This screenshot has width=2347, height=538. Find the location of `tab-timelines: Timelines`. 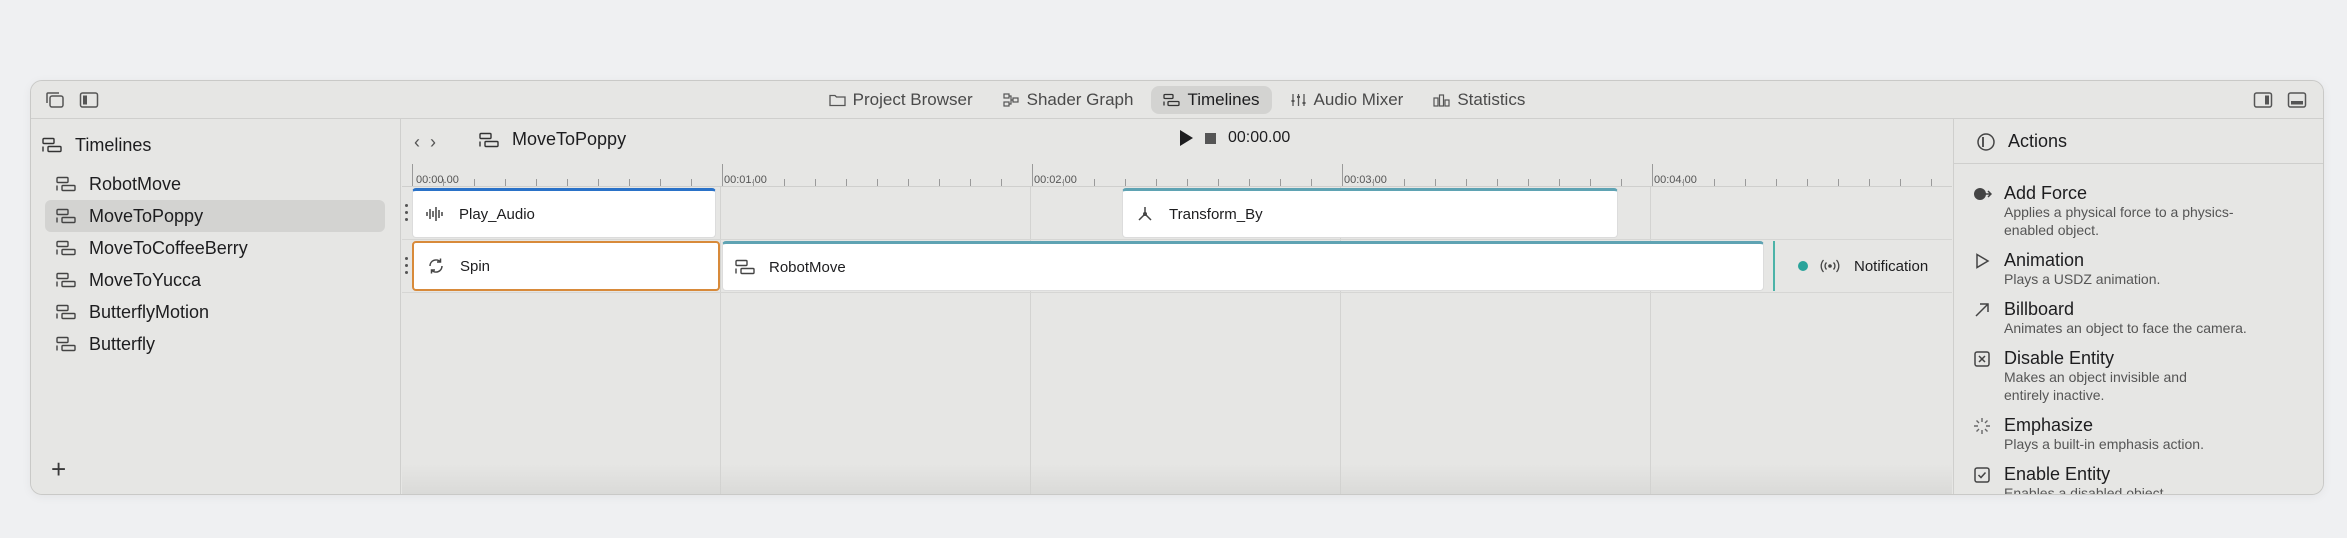

tab-timelines: Timelines is located at coordinates (1211, 100).